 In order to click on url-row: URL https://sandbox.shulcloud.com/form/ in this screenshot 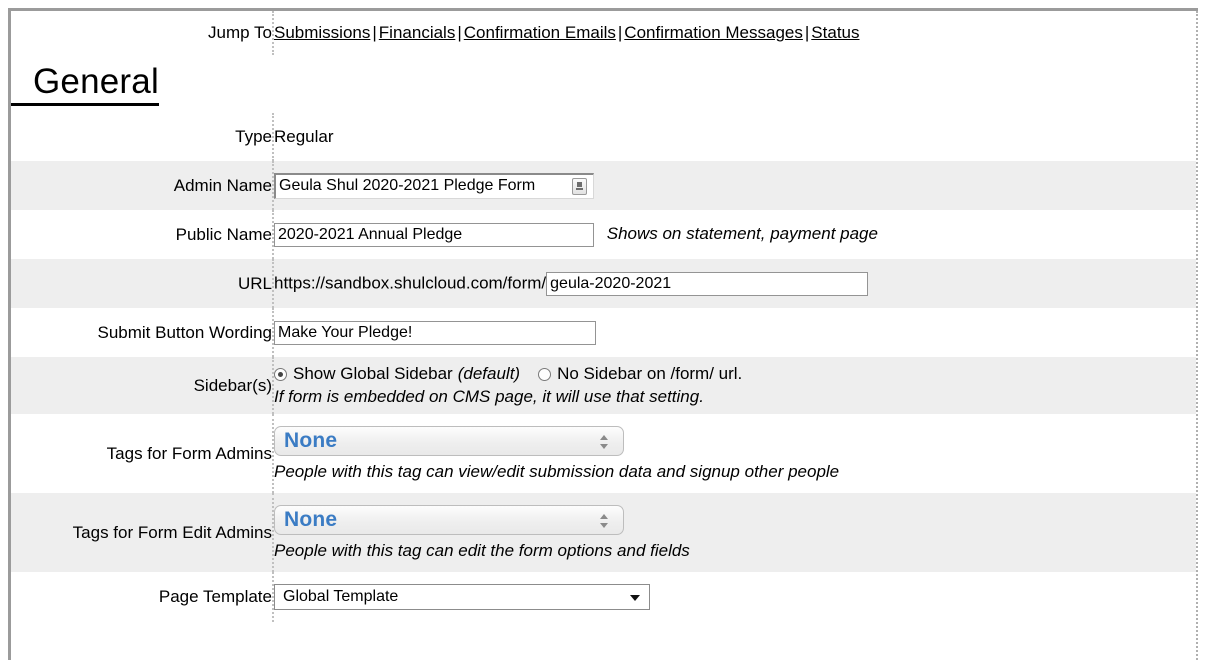, I will do `click(603, 283)`.